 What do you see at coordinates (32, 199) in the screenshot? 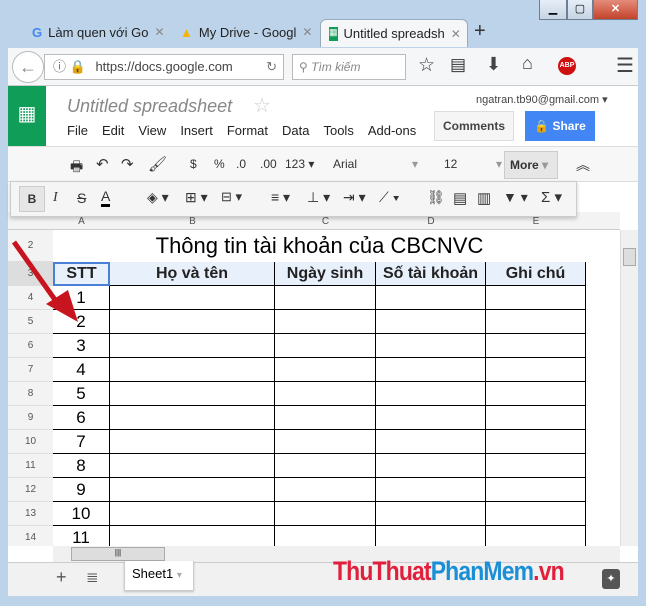
I see `bold-button: B` at bounding box center [32, 199].